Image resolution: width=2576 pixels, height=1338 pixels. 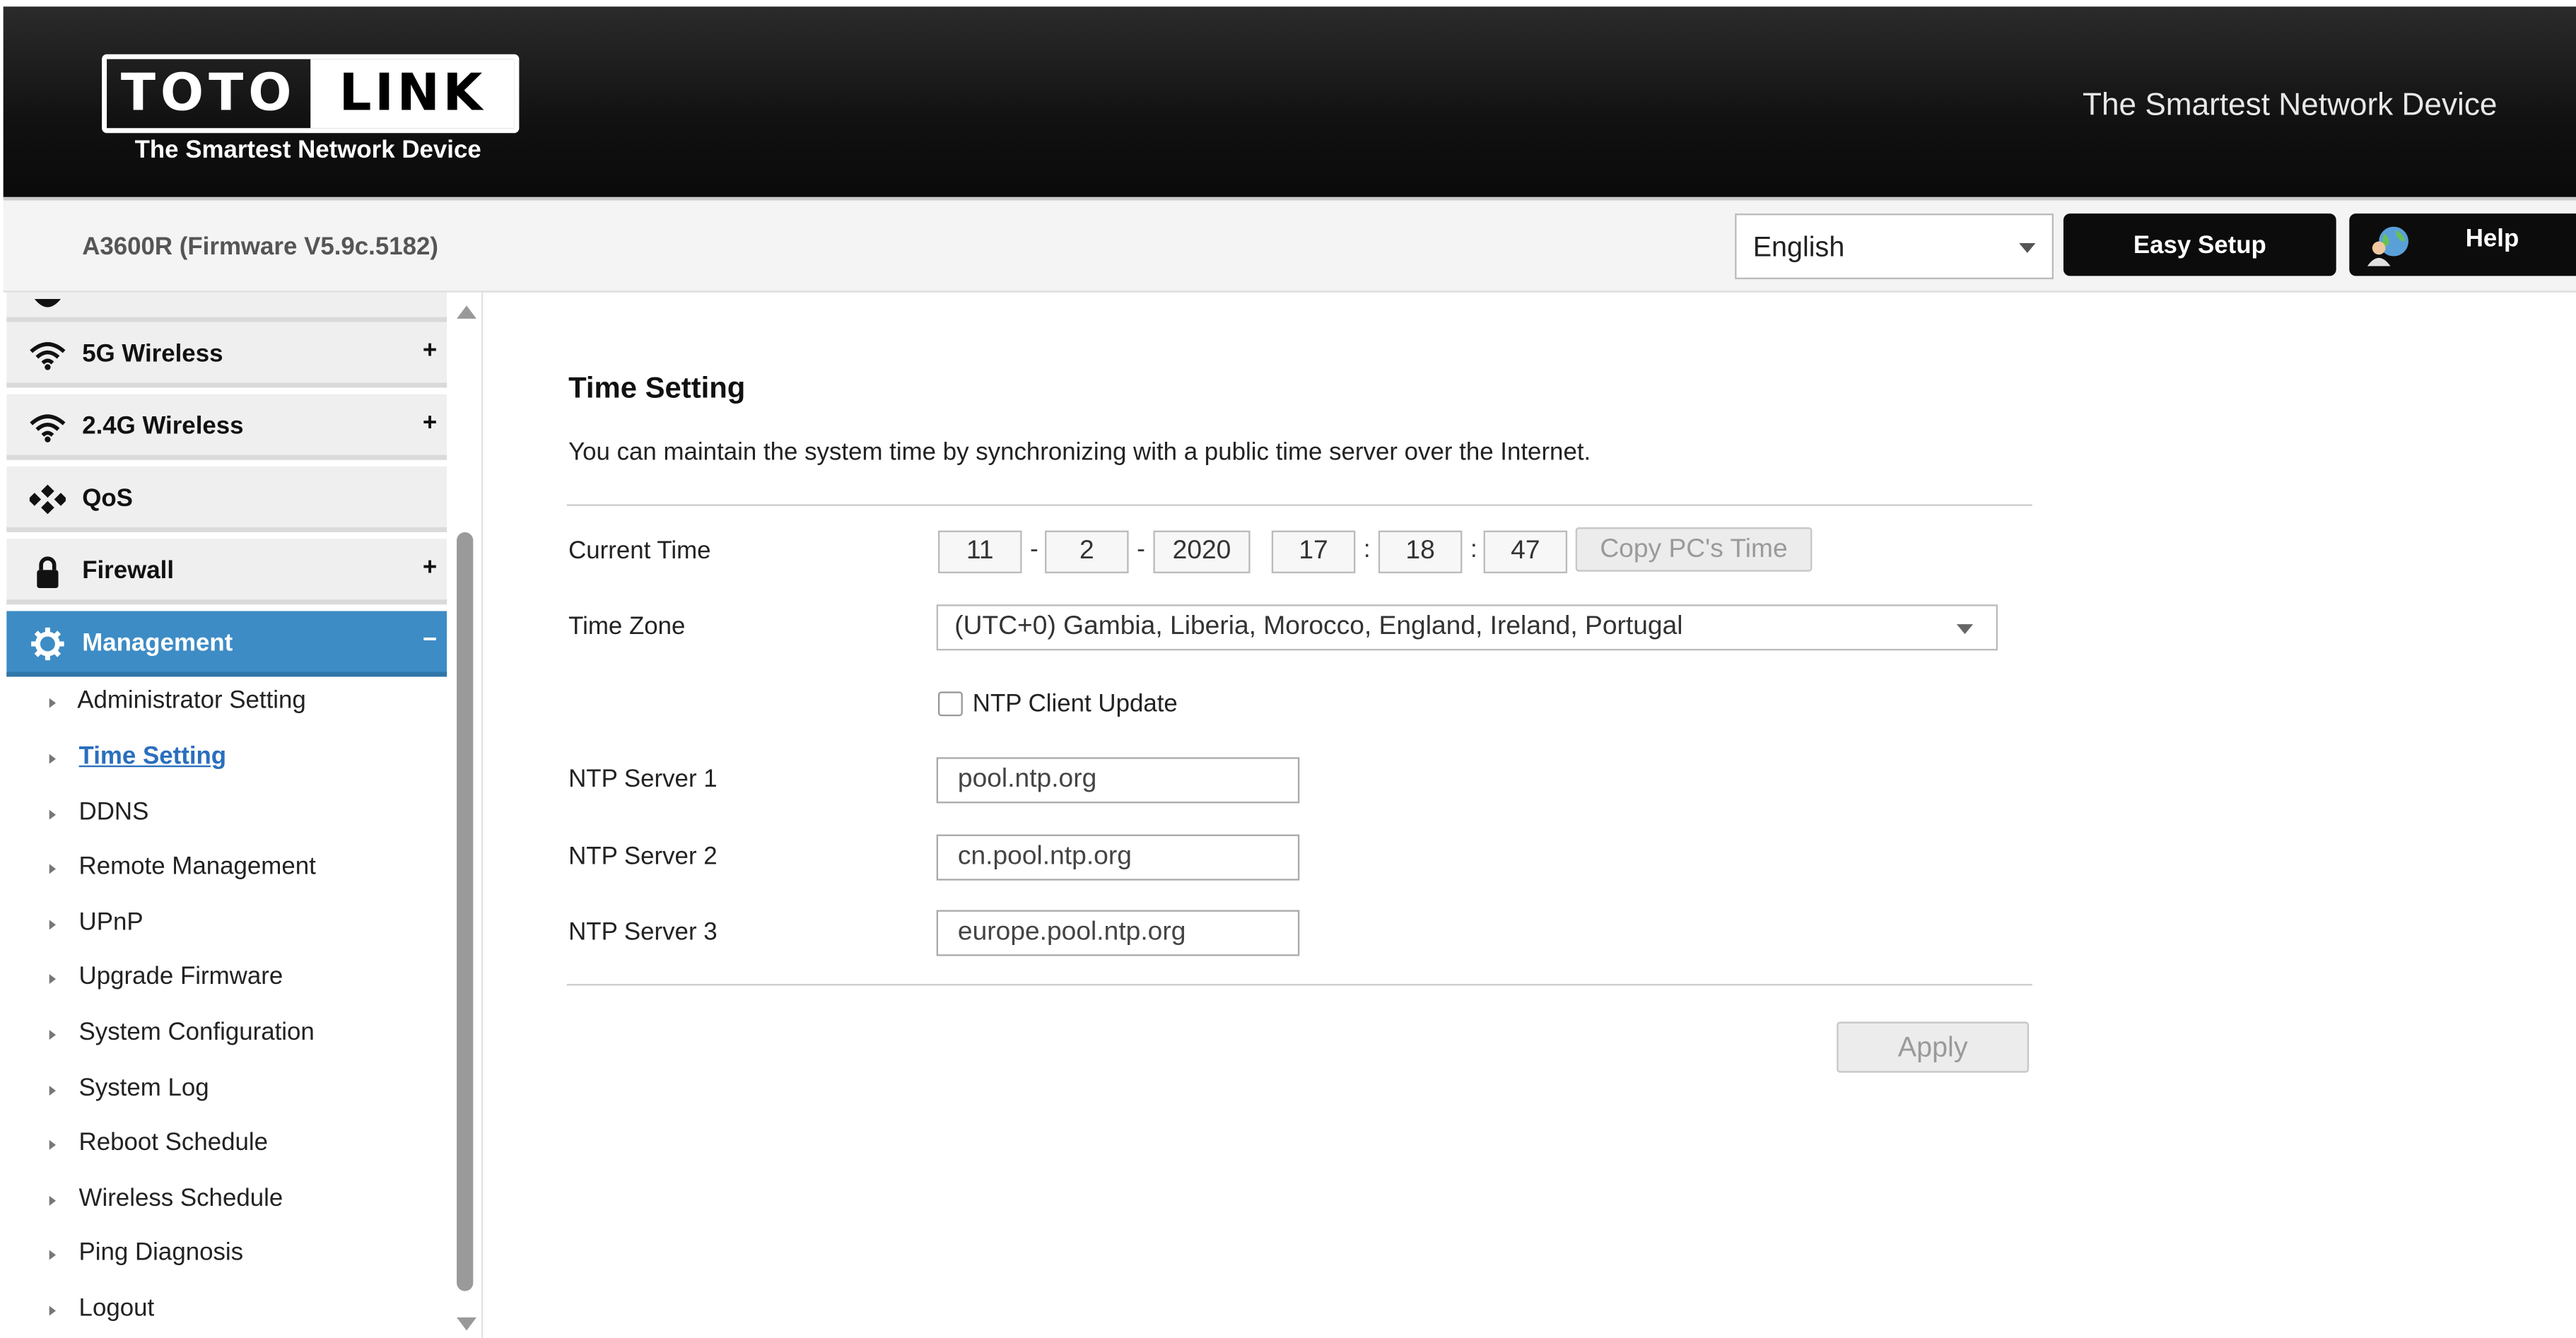 What do you see at coordinates (467, 1324) in the screenshot?
I see `scroll-down-arrow-icon` at bounding box center [467, 1324].